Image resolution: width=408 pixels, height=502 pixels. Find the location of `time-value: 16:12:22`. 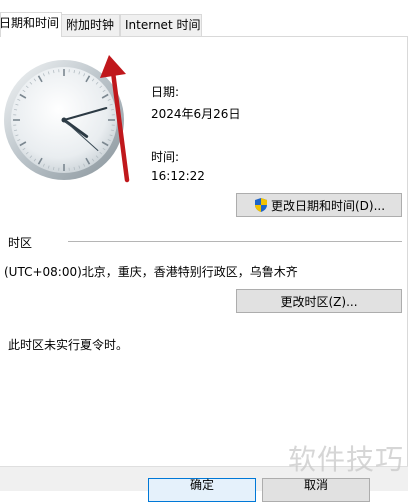

time-value: 16:12:22 is located at coordinates (178, 176).